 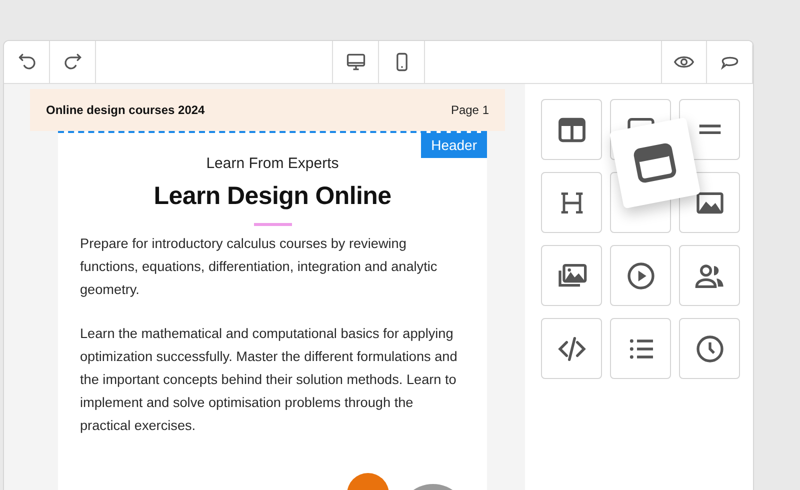 I want to click on heading-icon, so click(x=571, y=202).